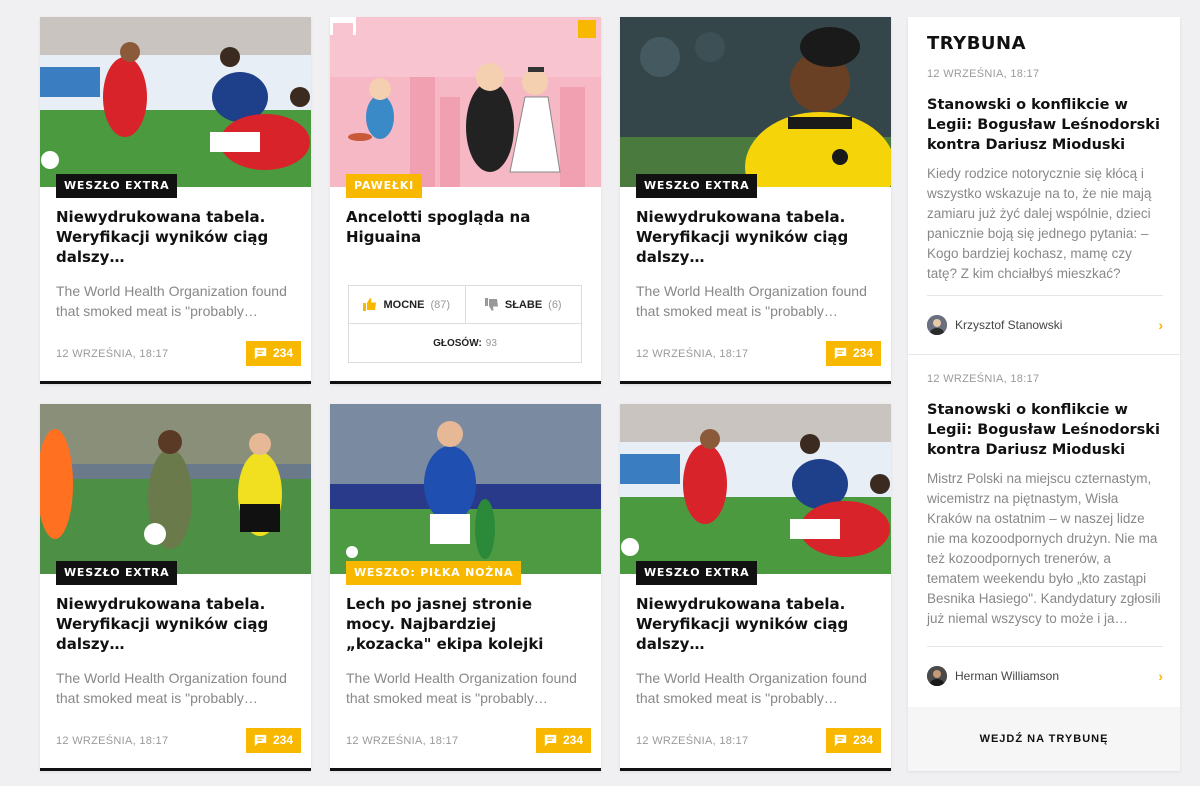 This screenshot has height=786, width=1200. Describe the element at coordinates (491, 304) in the screenshot. I see `thumbs-down-icon` at that location.